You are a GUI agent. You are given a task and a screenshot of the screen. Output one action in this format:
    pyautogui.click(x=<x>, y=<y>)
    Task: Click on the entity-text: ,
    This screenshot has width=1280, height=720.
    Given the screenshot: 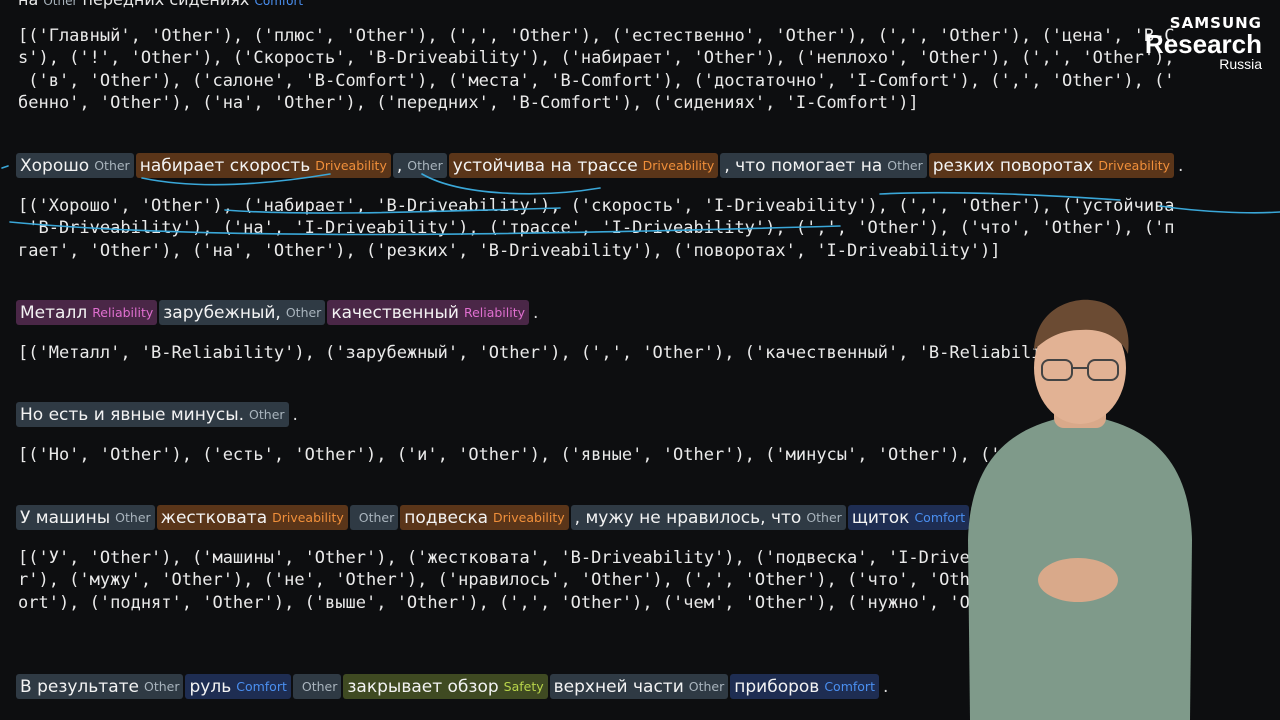 What is the action you would take?
    pyautogui.click(x=399, y=165)
    